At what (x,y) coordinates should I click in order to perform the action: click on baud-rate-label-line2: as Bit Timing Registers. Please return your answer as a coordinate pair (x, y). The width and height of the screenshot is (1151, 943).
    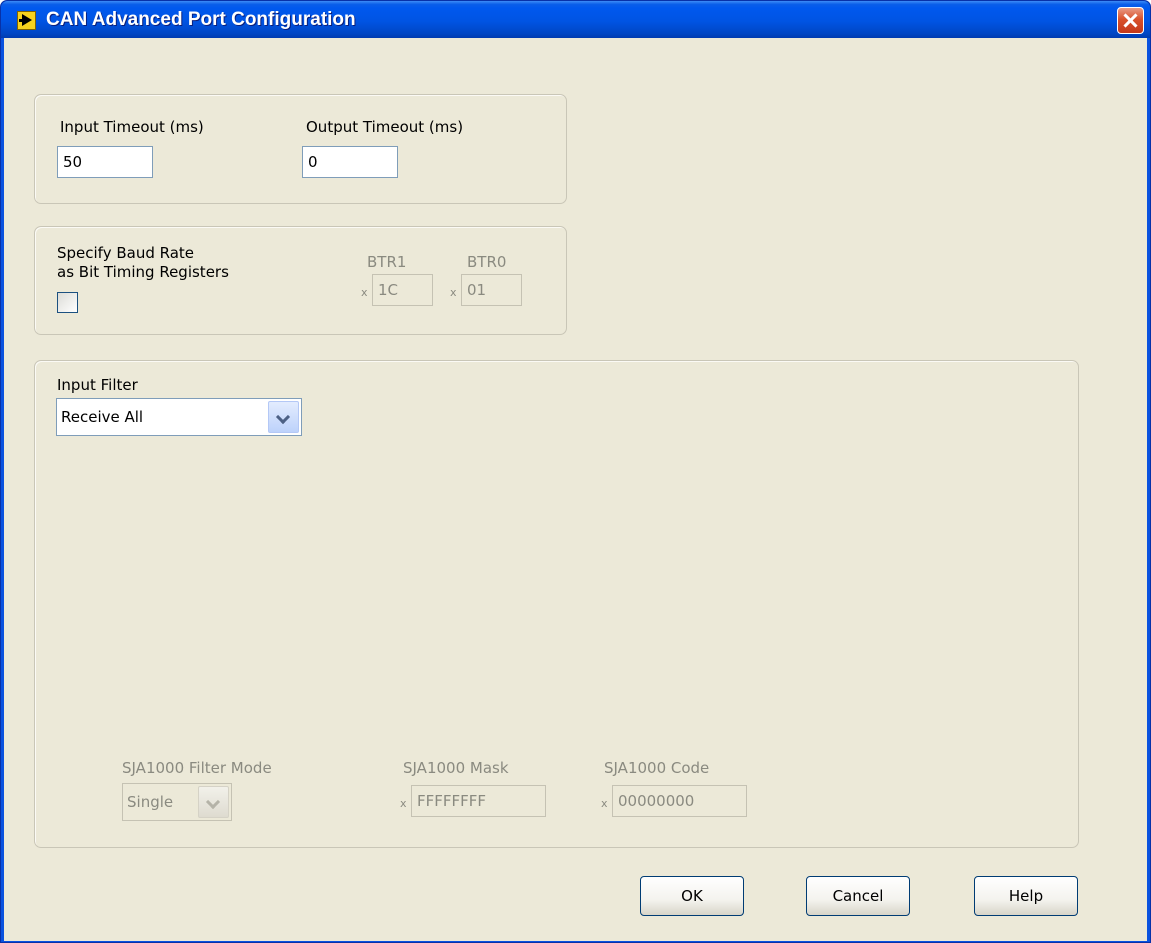
    Looking at the image, I should click on (143, 272).